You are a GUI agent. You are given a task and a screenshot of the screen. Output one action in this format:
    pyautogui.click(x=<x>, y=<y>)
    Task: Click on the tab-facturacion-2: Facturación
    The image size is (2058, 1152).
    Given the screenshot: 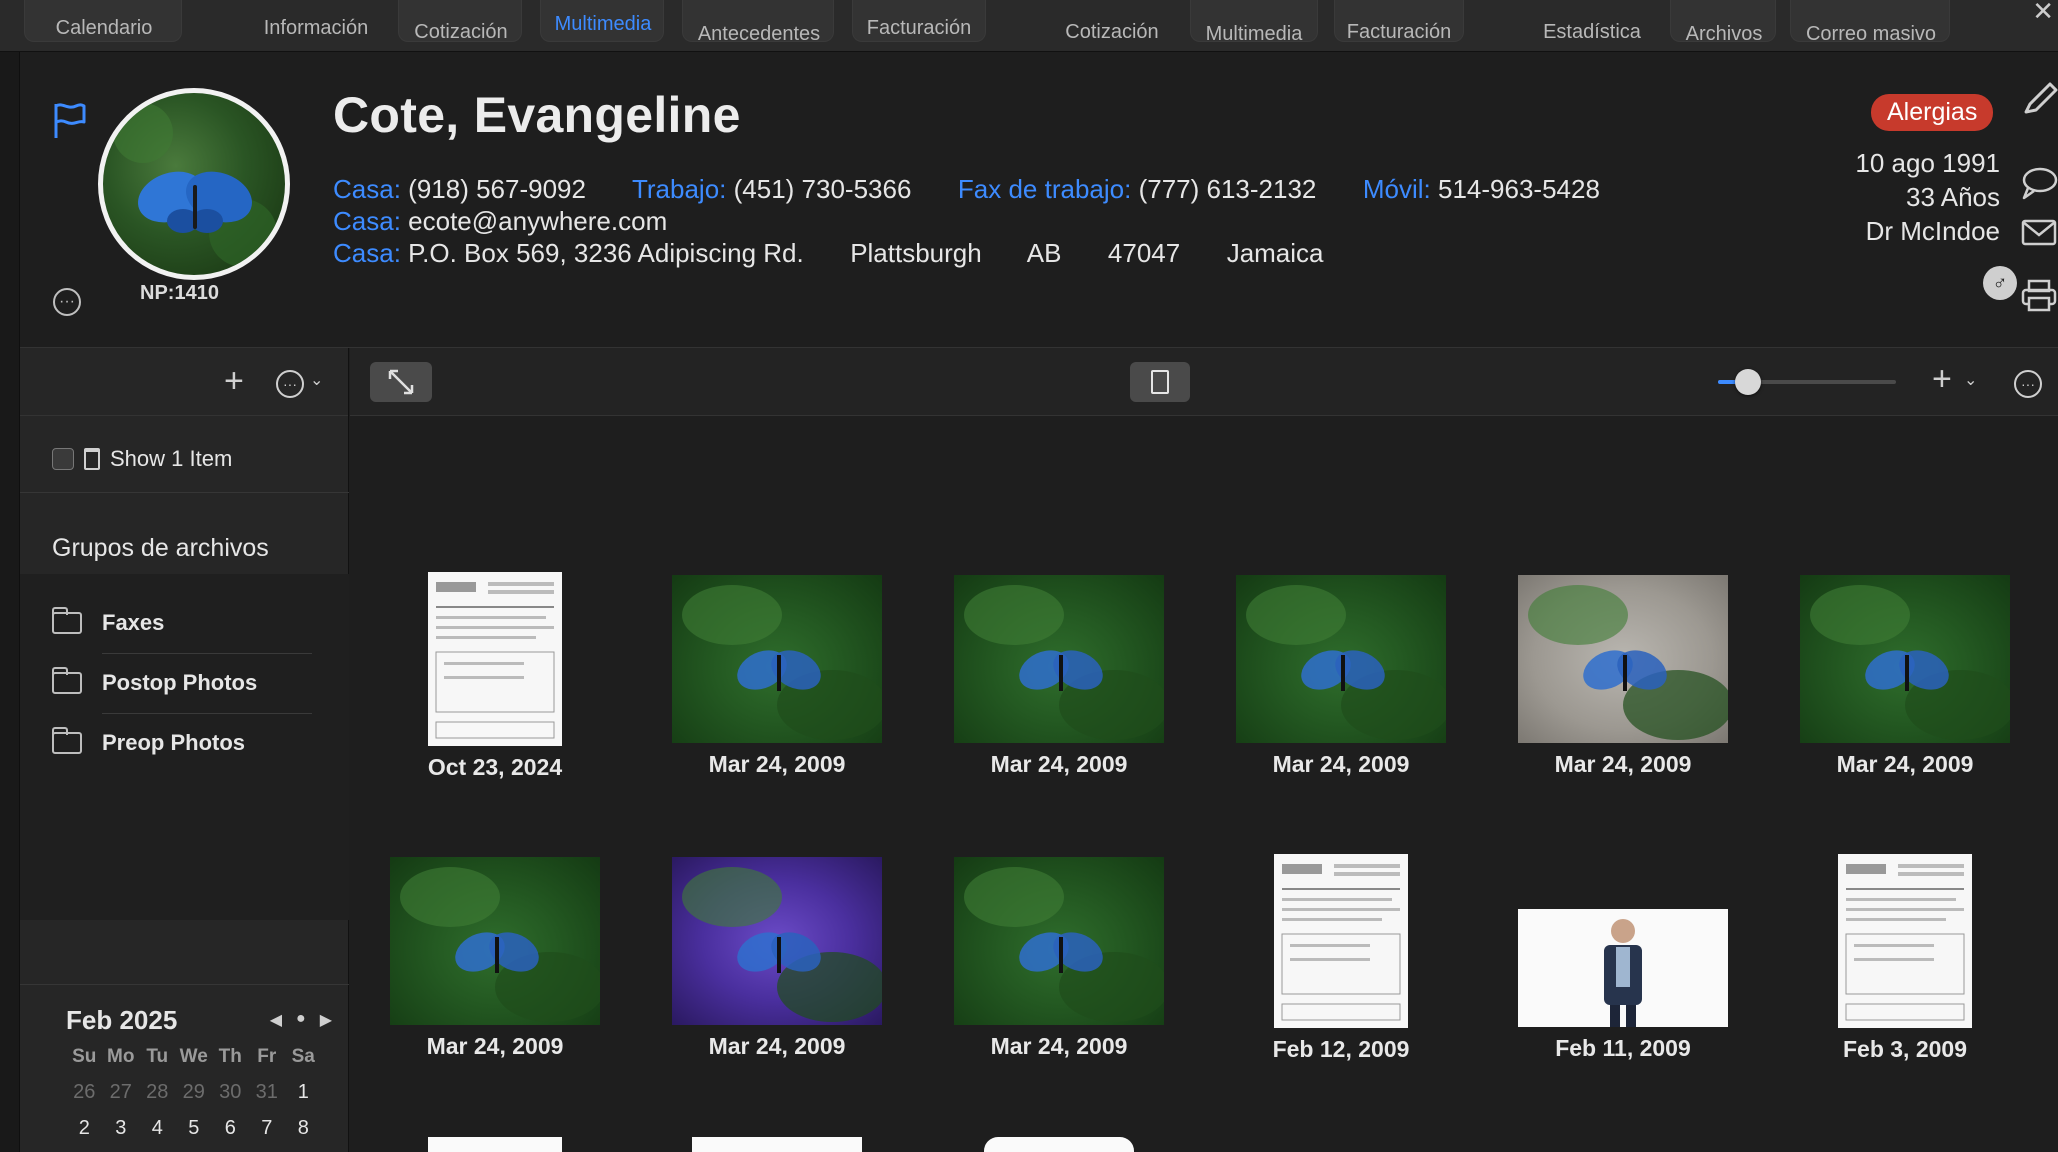 What is the action you would take?
    pyautogui.click(x=1399, y=25)
    